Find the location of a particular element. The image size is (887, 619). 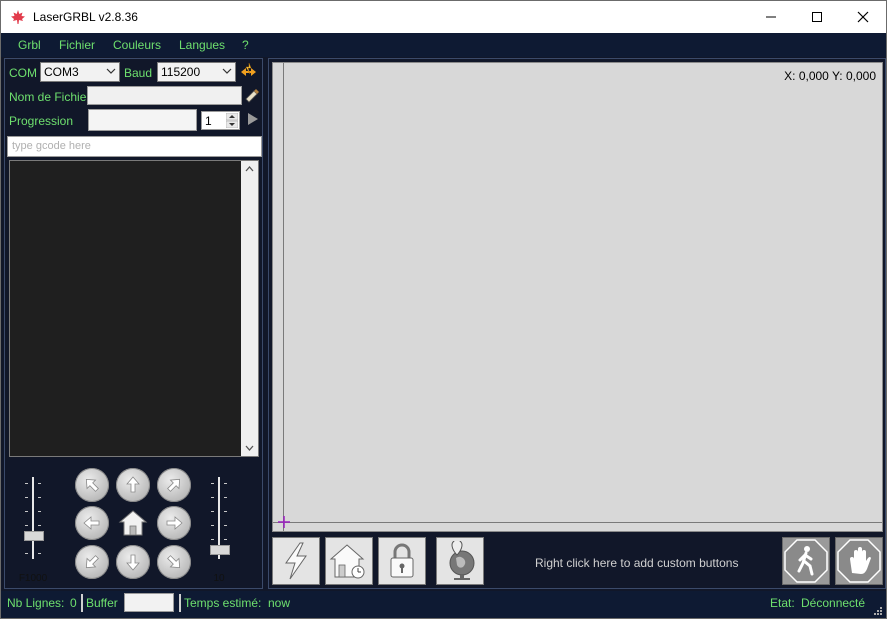

gcode-input is located at coordinates (134, 146).